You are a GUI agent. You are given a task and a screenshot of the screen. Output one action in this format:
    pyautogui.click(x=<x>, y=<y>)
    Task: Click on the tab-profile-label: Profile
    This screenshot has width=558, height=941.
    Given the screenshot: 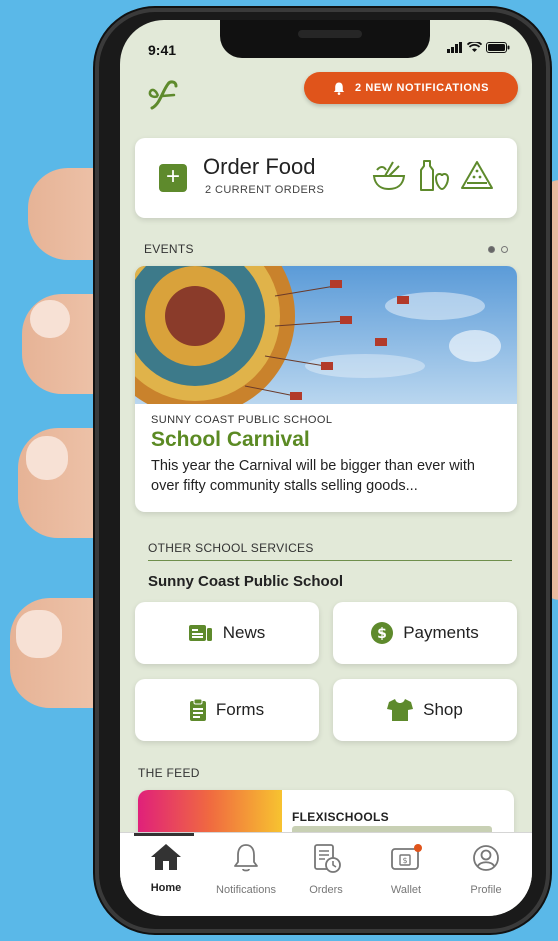 What is the action you would take?
    pyautogui.click(x=486, y=890)
    